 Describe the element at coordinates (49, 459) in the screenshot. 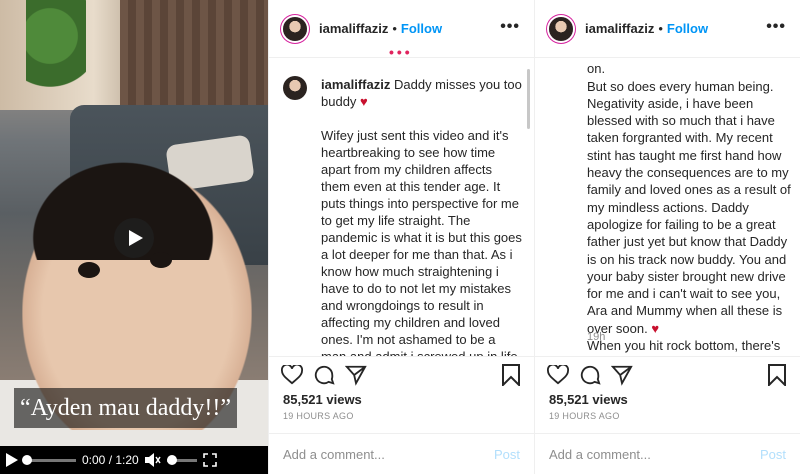

I see `seek-bar` at that location.